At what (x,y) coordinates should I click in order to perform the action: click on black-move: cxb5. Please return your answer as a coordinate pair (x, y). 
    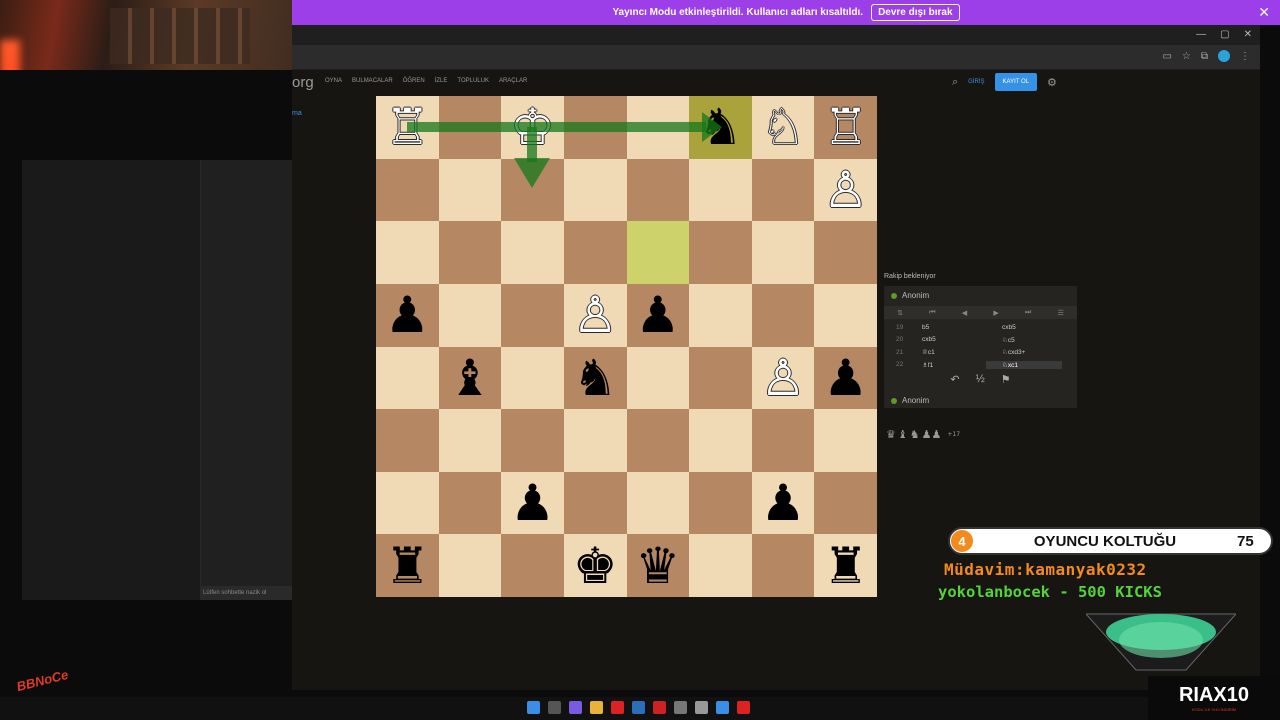
    Looking at the image, I should click on (1024, 327).